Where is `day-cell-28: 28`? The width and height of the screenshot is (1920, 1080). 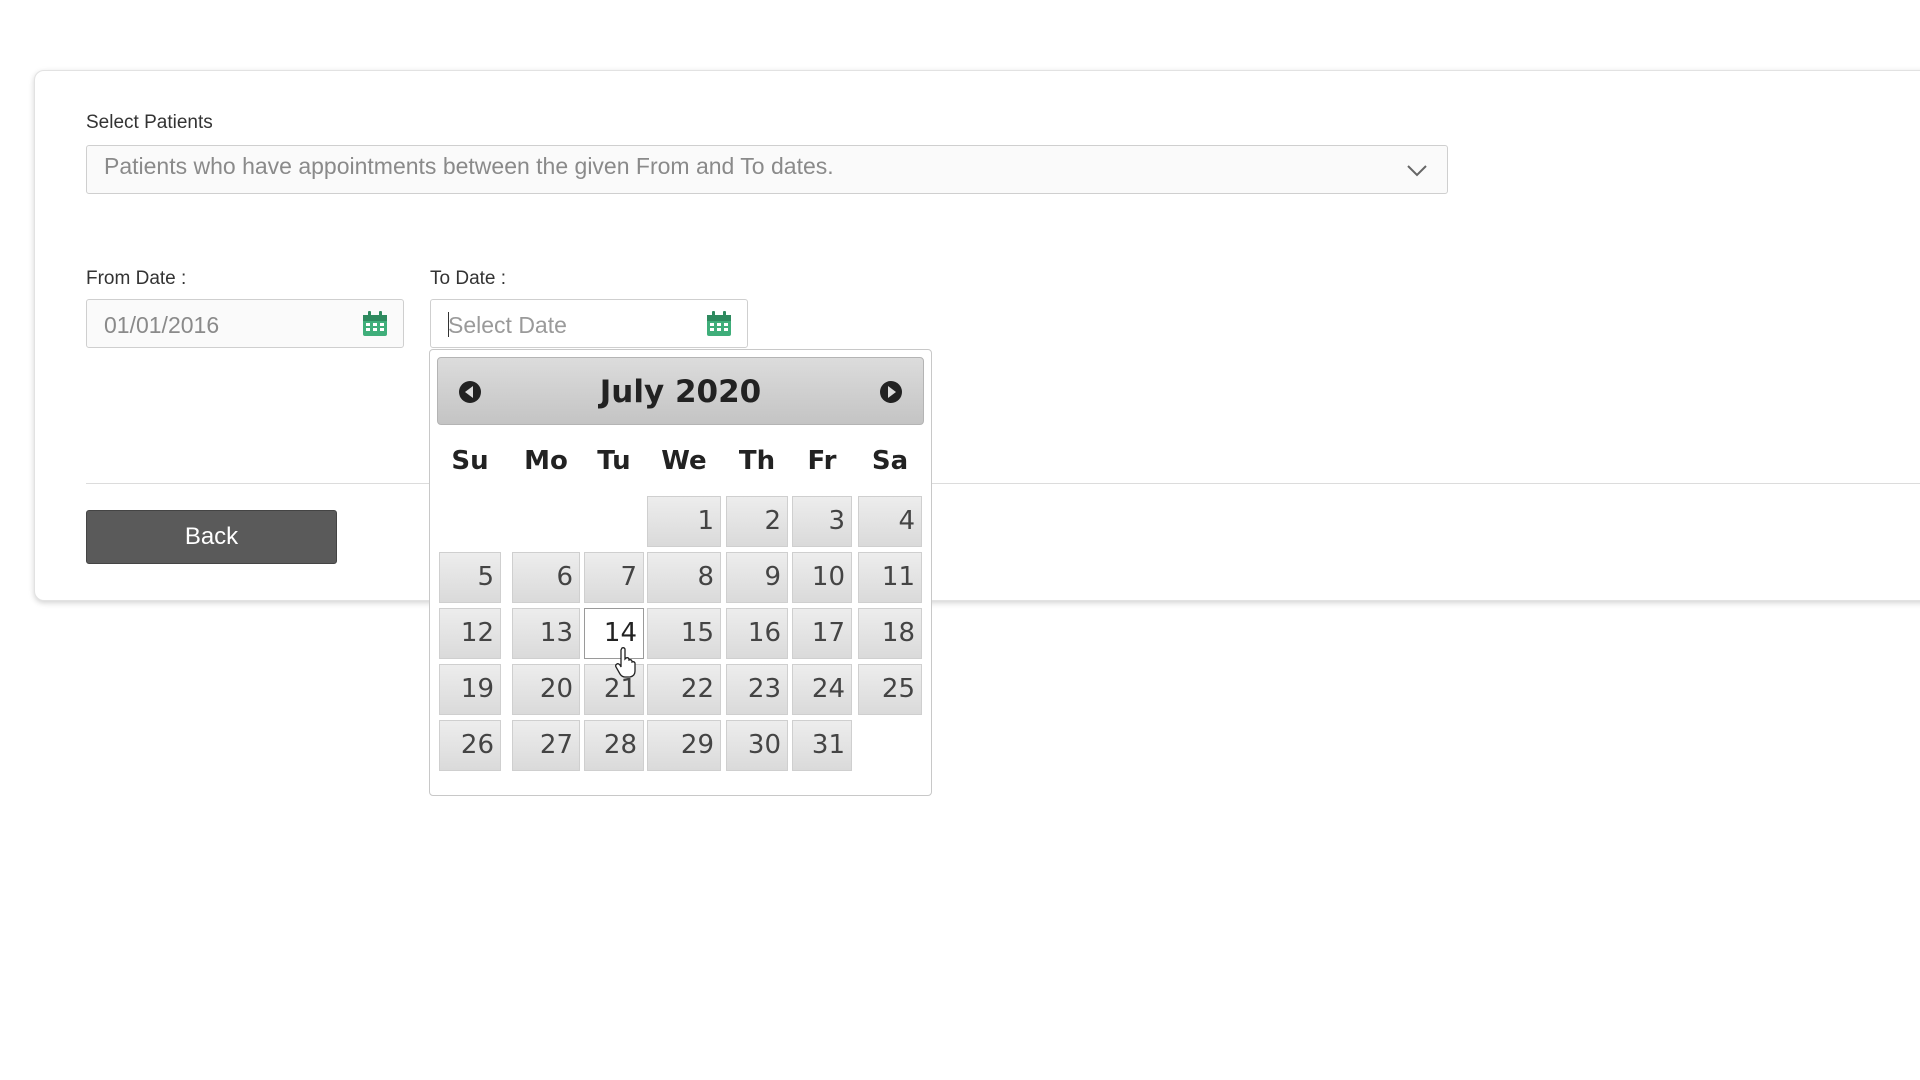 day-cell-28: 28 is located at coordinates (614, 745).